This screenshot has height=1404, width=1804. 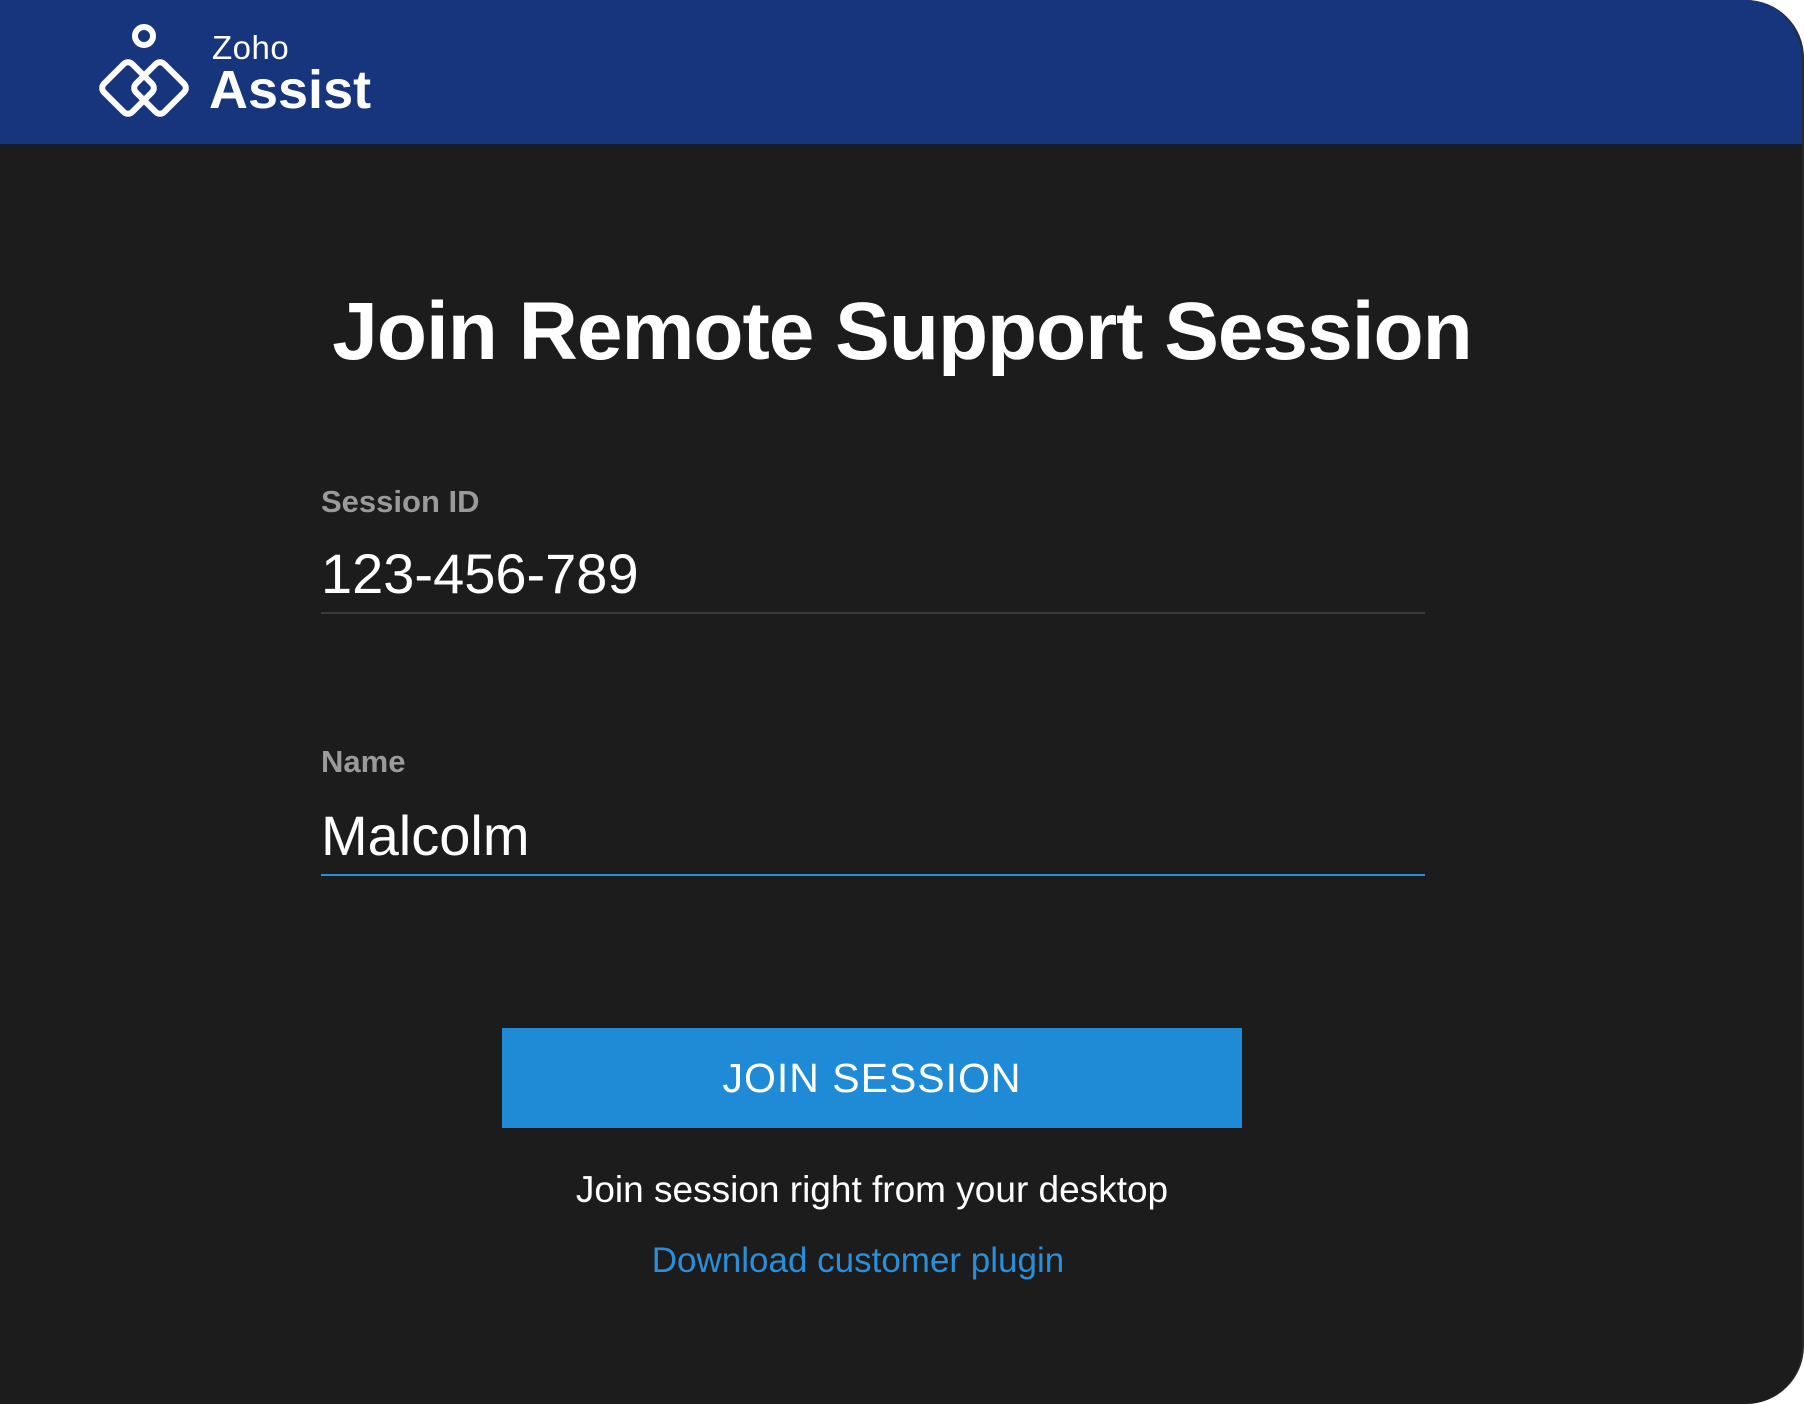 What do you see at coordinates (873, 836) in the screenshot?
I see `name-input` at bounding box center [873, 836].